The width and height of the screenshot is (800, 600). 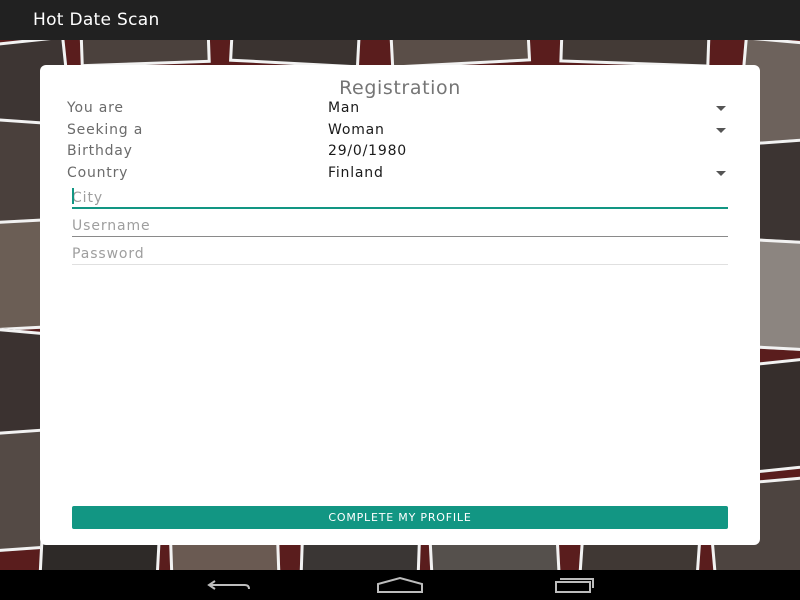 What do you see at coordinates (398, 110) in the screenshot?
I see `gender-select: You are Man` at bounding box center [398, 110].